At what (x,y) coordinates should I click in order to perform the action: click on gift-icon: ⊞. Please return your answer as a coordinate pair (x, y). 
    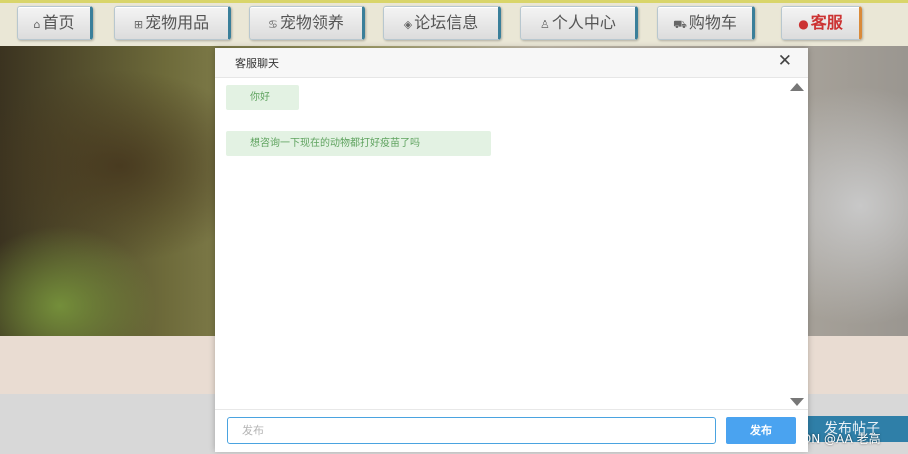
    Looking at the image, I should click on (138, 24).